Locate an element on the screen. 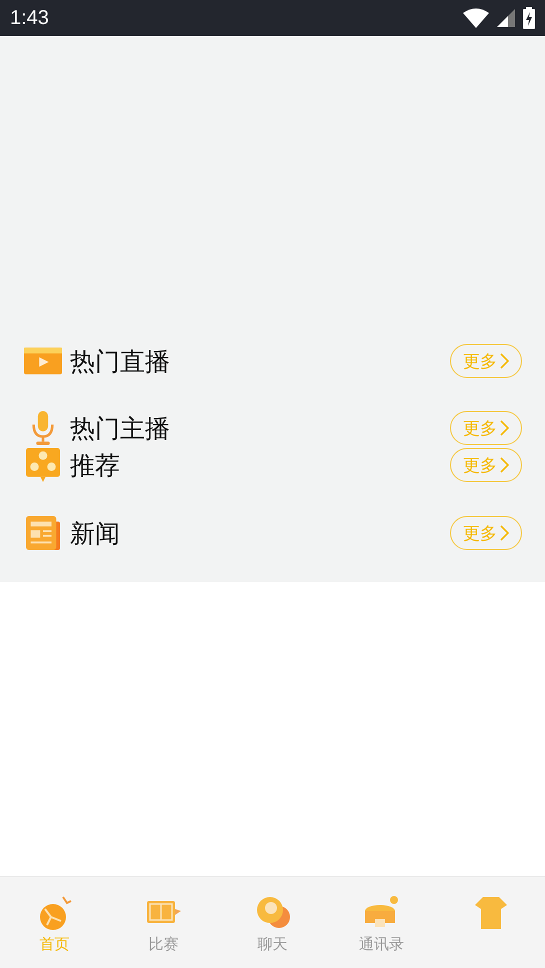 The image size is (545, 968). section-title: 推荐 is located at coordinates (95, 466).